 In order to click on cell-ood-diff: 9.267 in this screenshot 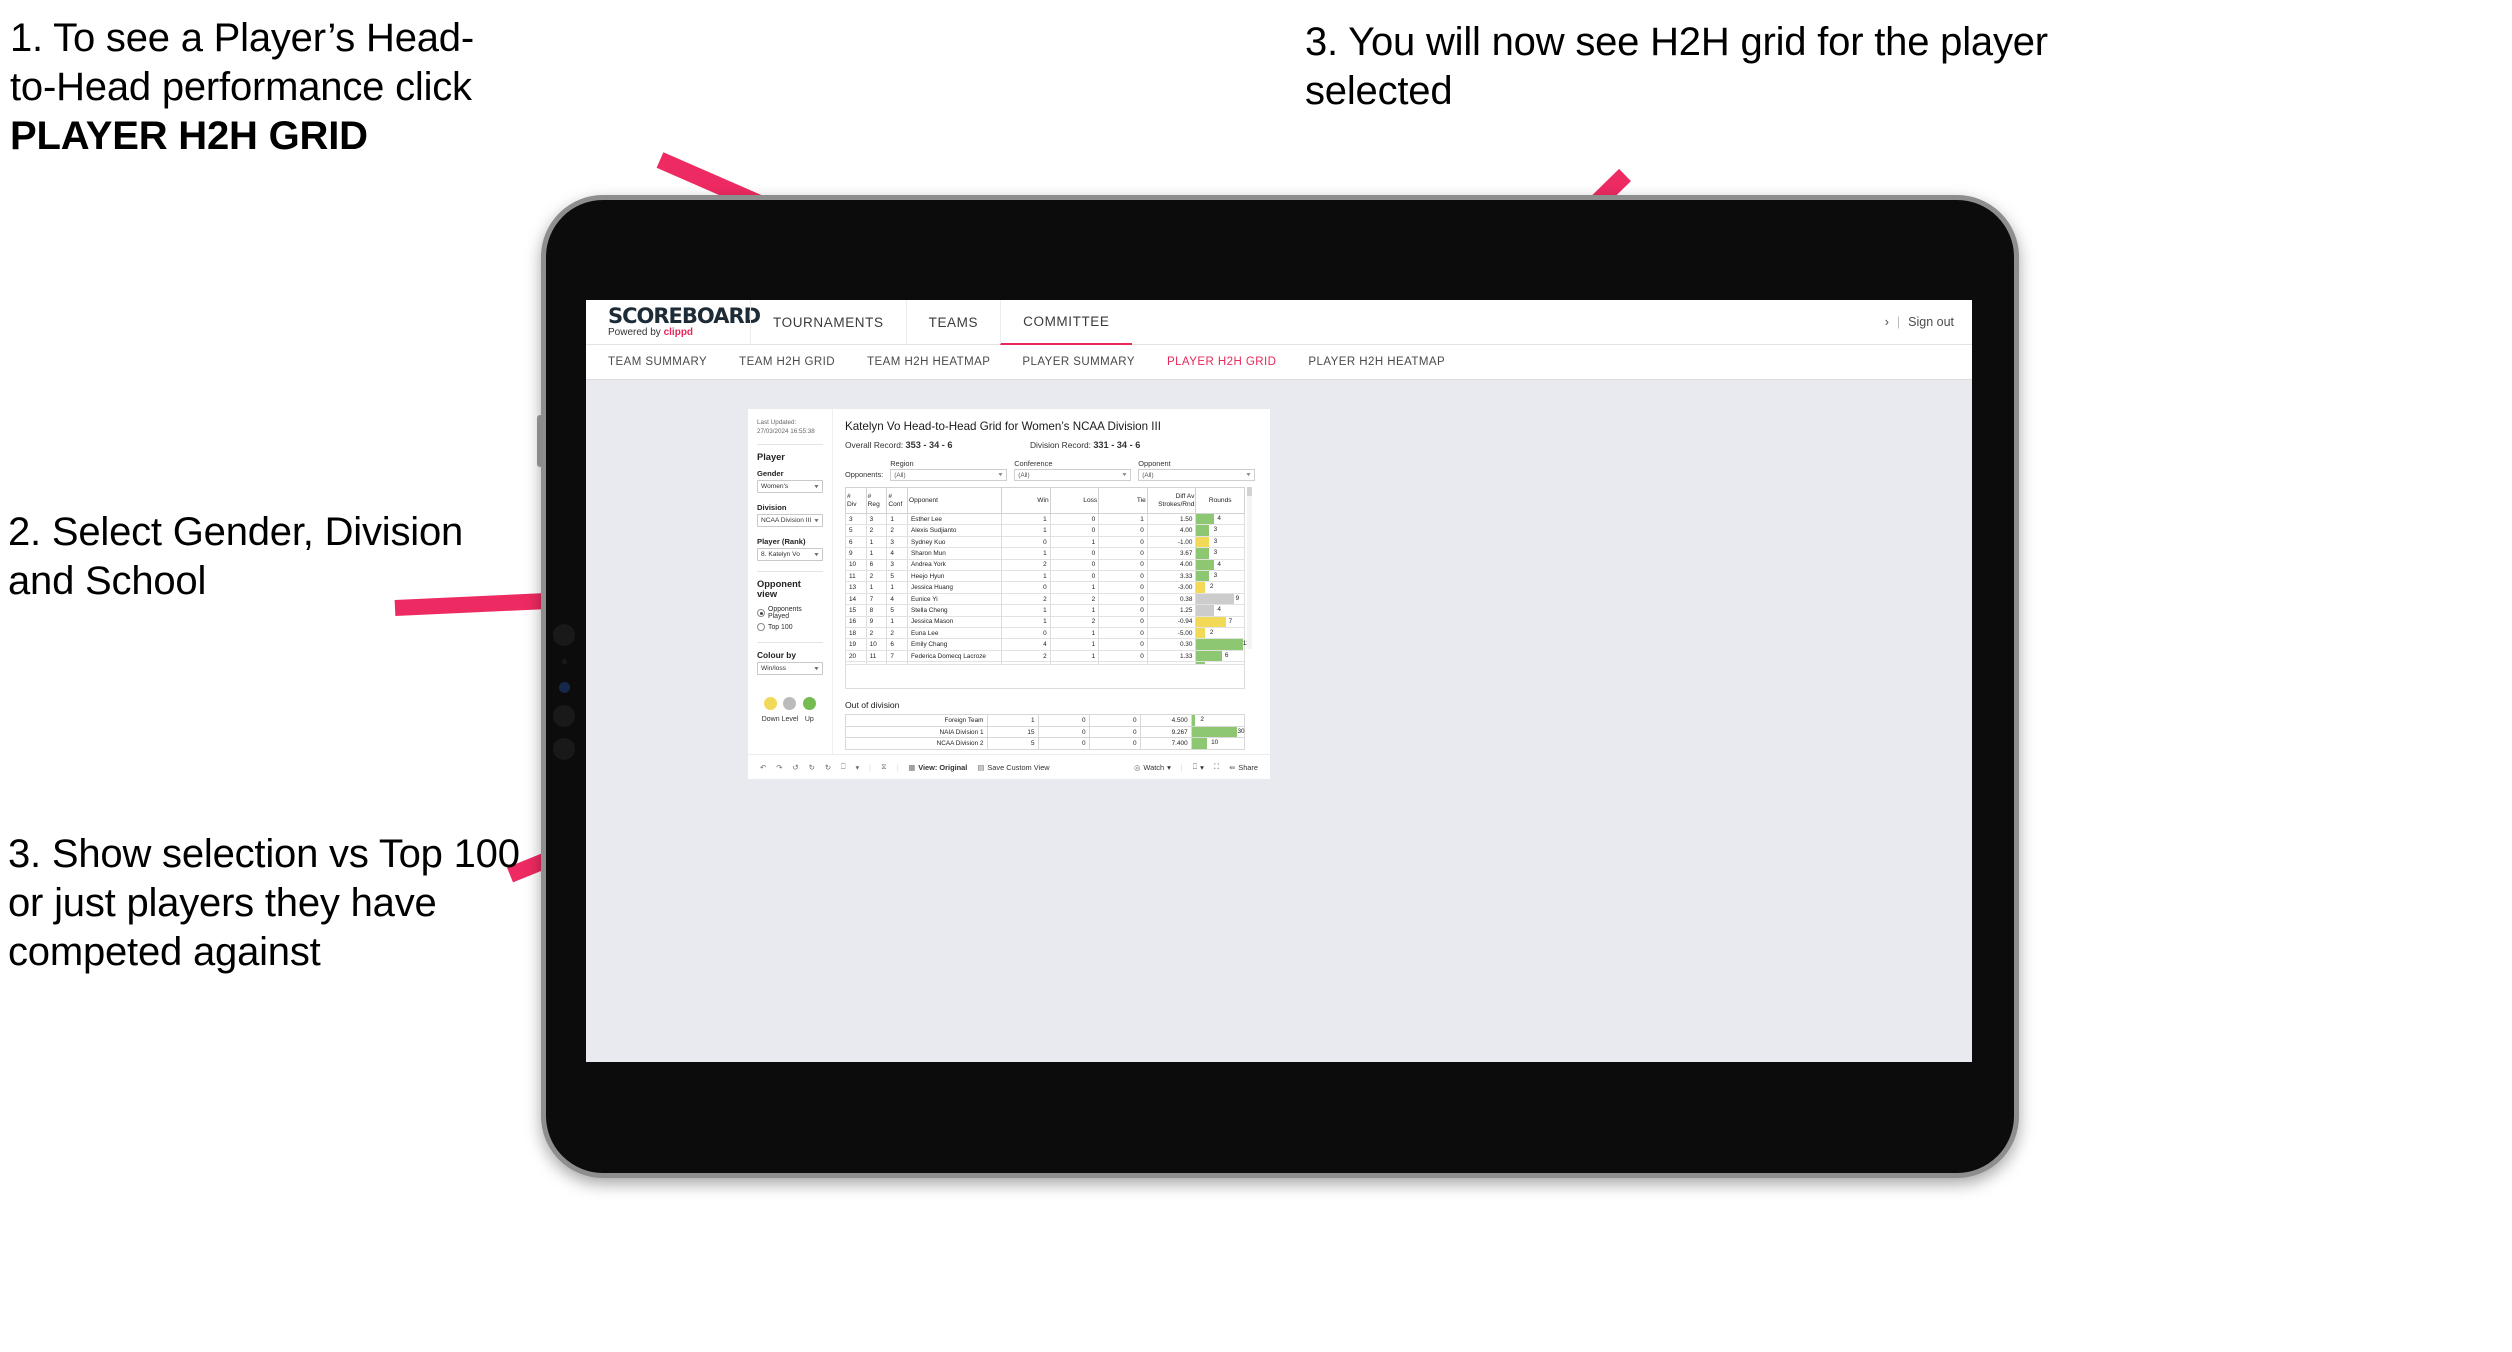, I will do `click(1165, 732)`.